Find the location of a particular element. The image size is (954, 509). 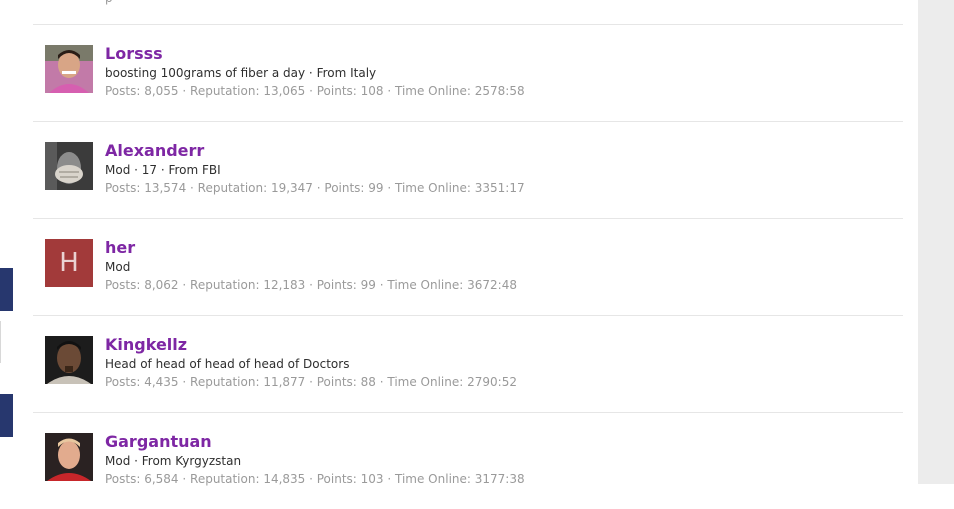

page-right-gutter is located at coordinates (936, 242).